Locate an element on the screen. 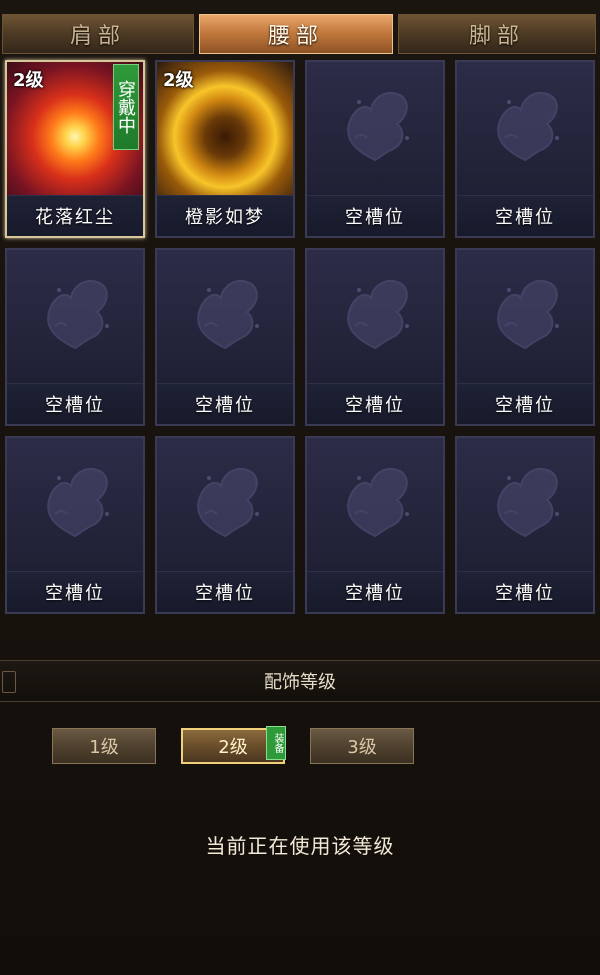 The image size is (600, 975). level-3-button: 3级 is located at coordinates (362, 746).